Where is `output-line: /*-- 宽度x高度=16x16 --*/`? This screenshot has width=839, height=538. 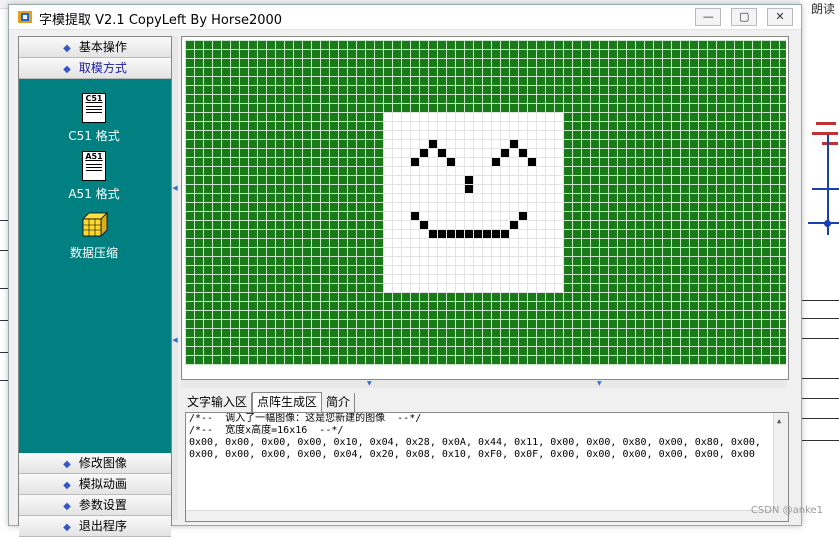
output-line: /*-- 宽度x高度=16x16 --*/ is located at coordinates (266, 430).